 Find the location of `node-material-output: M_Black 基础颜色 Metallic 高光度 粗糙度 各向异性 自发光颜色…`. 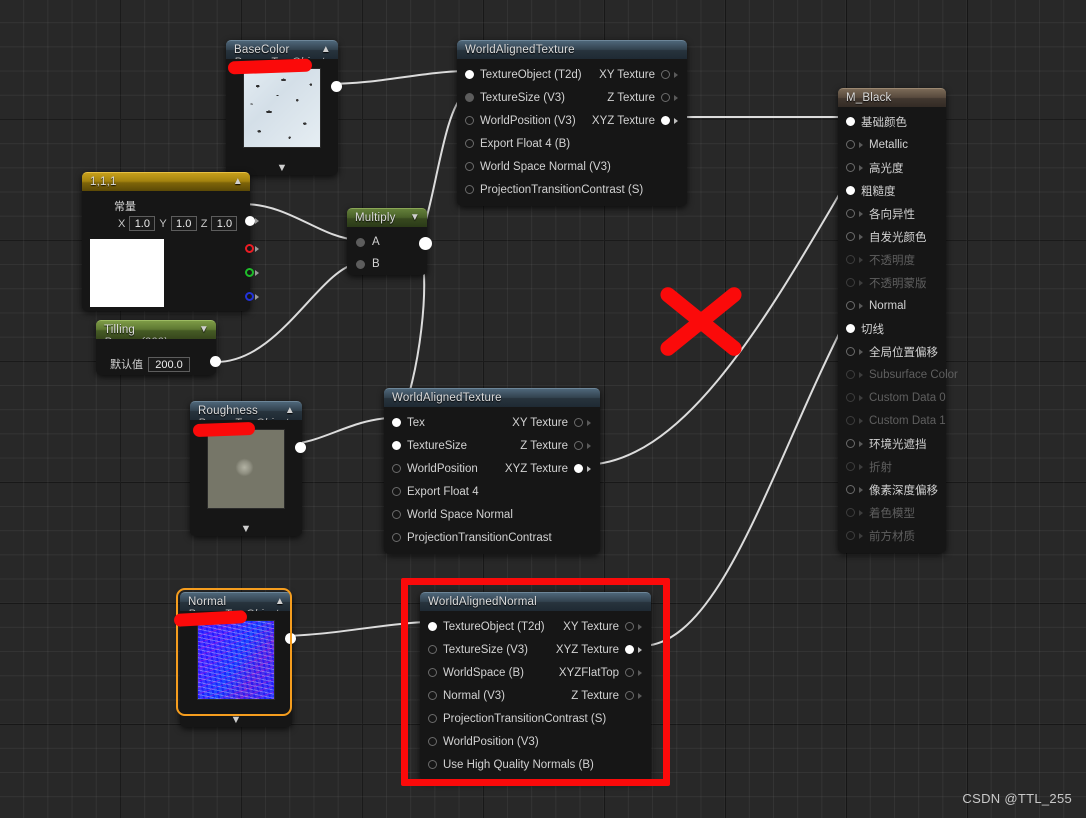

node-material-output: M_Black 基础颜色 Metallic 高光度 粗糙度 各向异性 自发光颜色… is located at coordinates (898, 320).